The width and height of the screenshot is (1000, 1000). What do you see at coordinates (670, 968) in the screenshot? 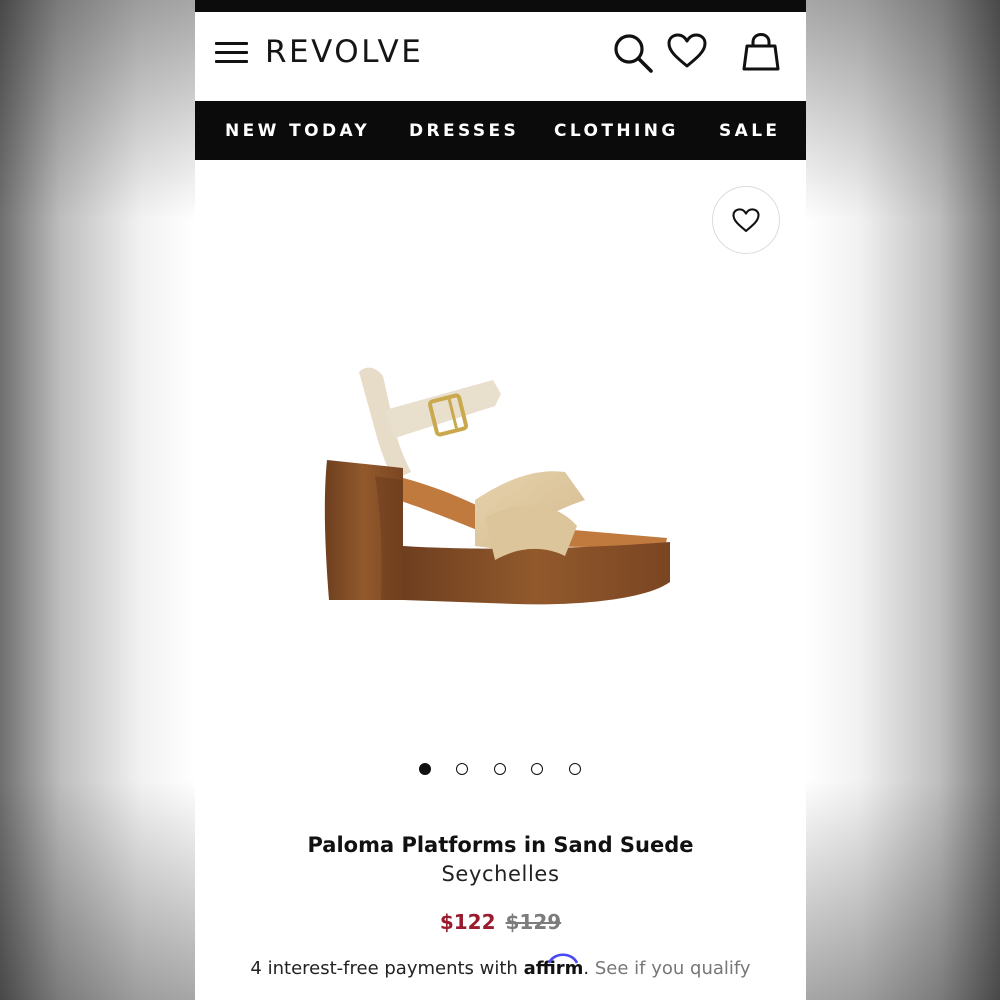
I see `affirm-qualify-link: See if you qualify` at bounding box center [670, 968].